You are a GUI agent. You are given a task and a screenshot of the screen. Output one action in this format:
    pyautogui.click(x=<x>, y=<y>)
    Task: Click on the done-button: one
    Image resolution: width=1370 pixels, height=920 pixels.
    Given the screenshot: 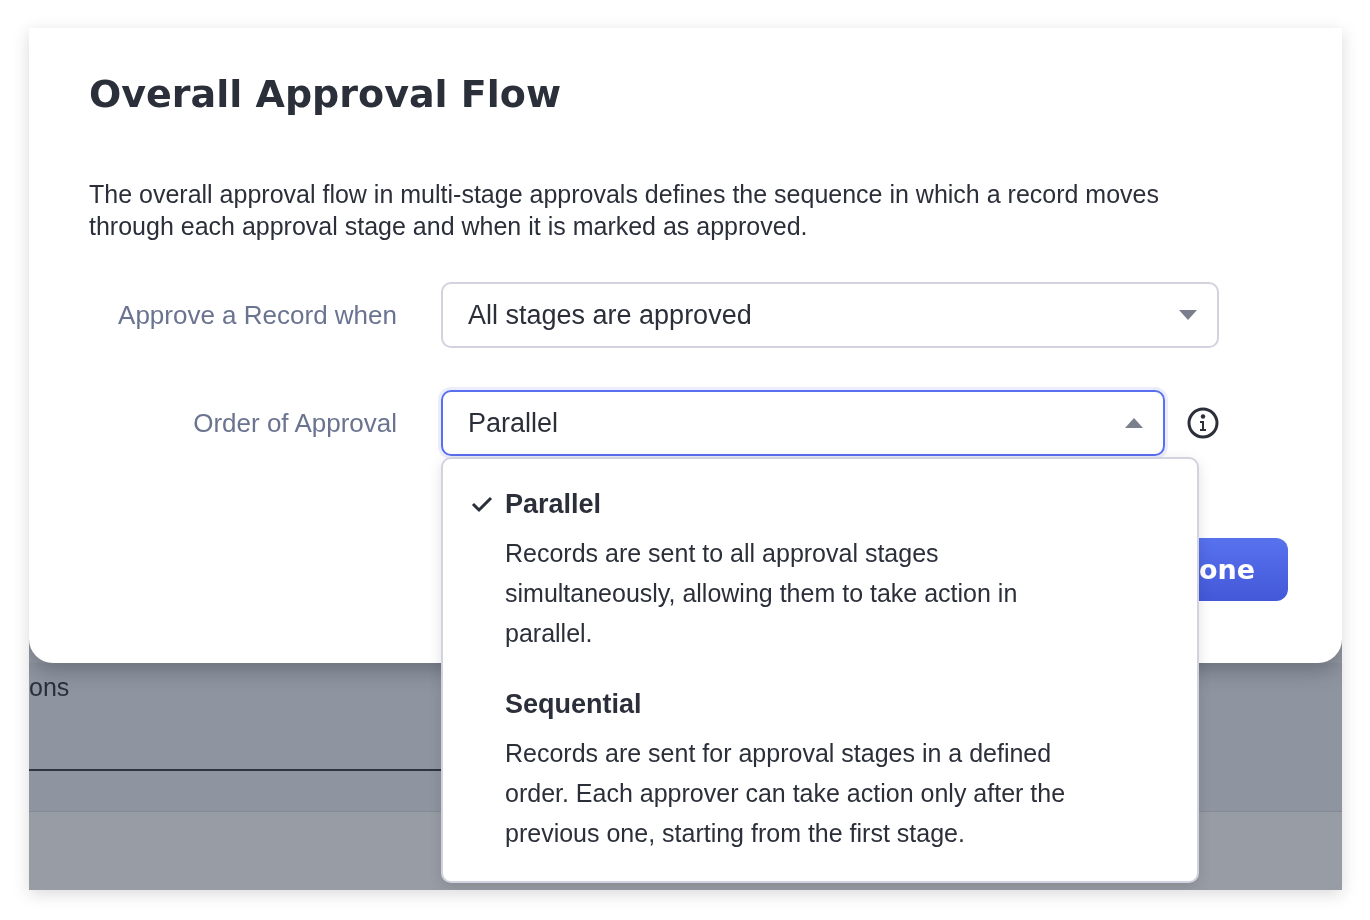 What is the action you would take?
    pyautogui.click(x=1243, y=569)
    